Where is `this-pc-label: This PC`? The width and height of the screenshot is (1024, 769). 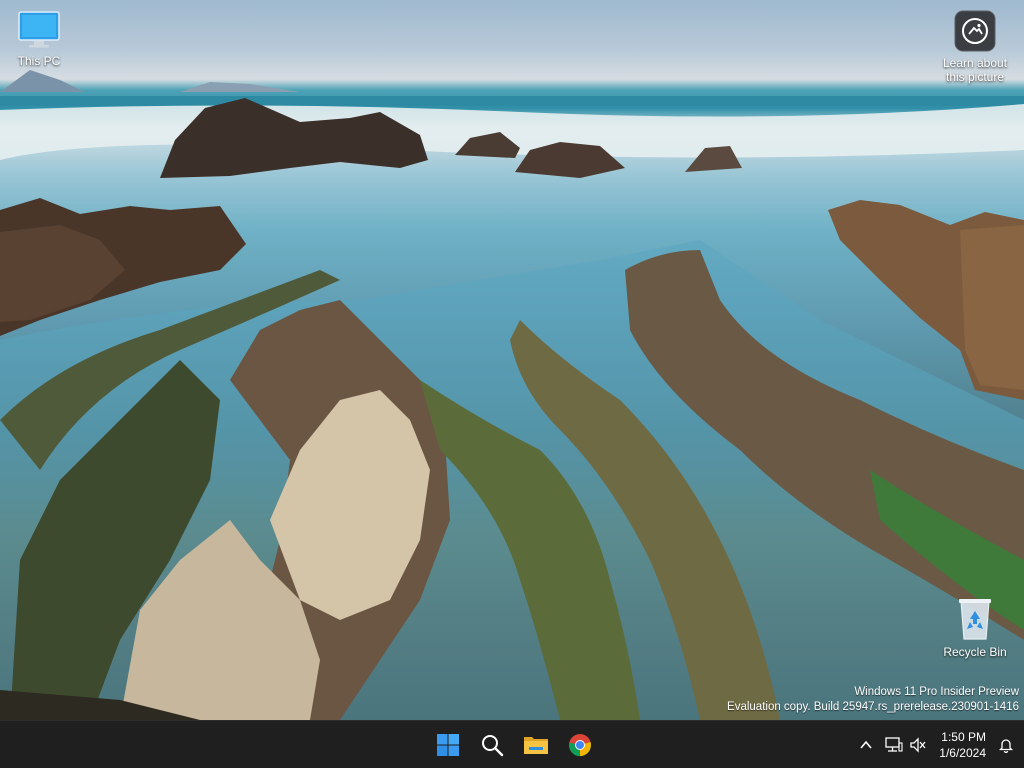
this-pc-label: This PC is located at coordinates (39, 61).